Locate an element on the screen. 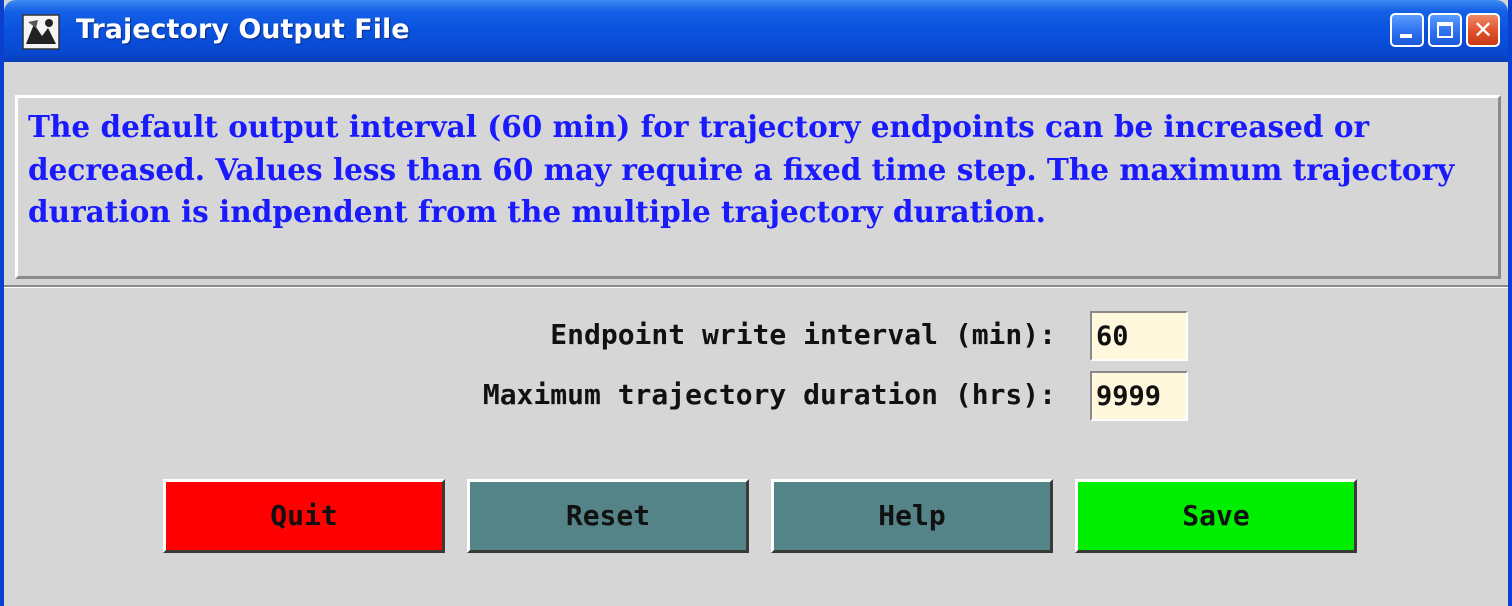 The width and height of the screenshot is (1512, 606). maximize-icon is located at coordinates (1445, 30).